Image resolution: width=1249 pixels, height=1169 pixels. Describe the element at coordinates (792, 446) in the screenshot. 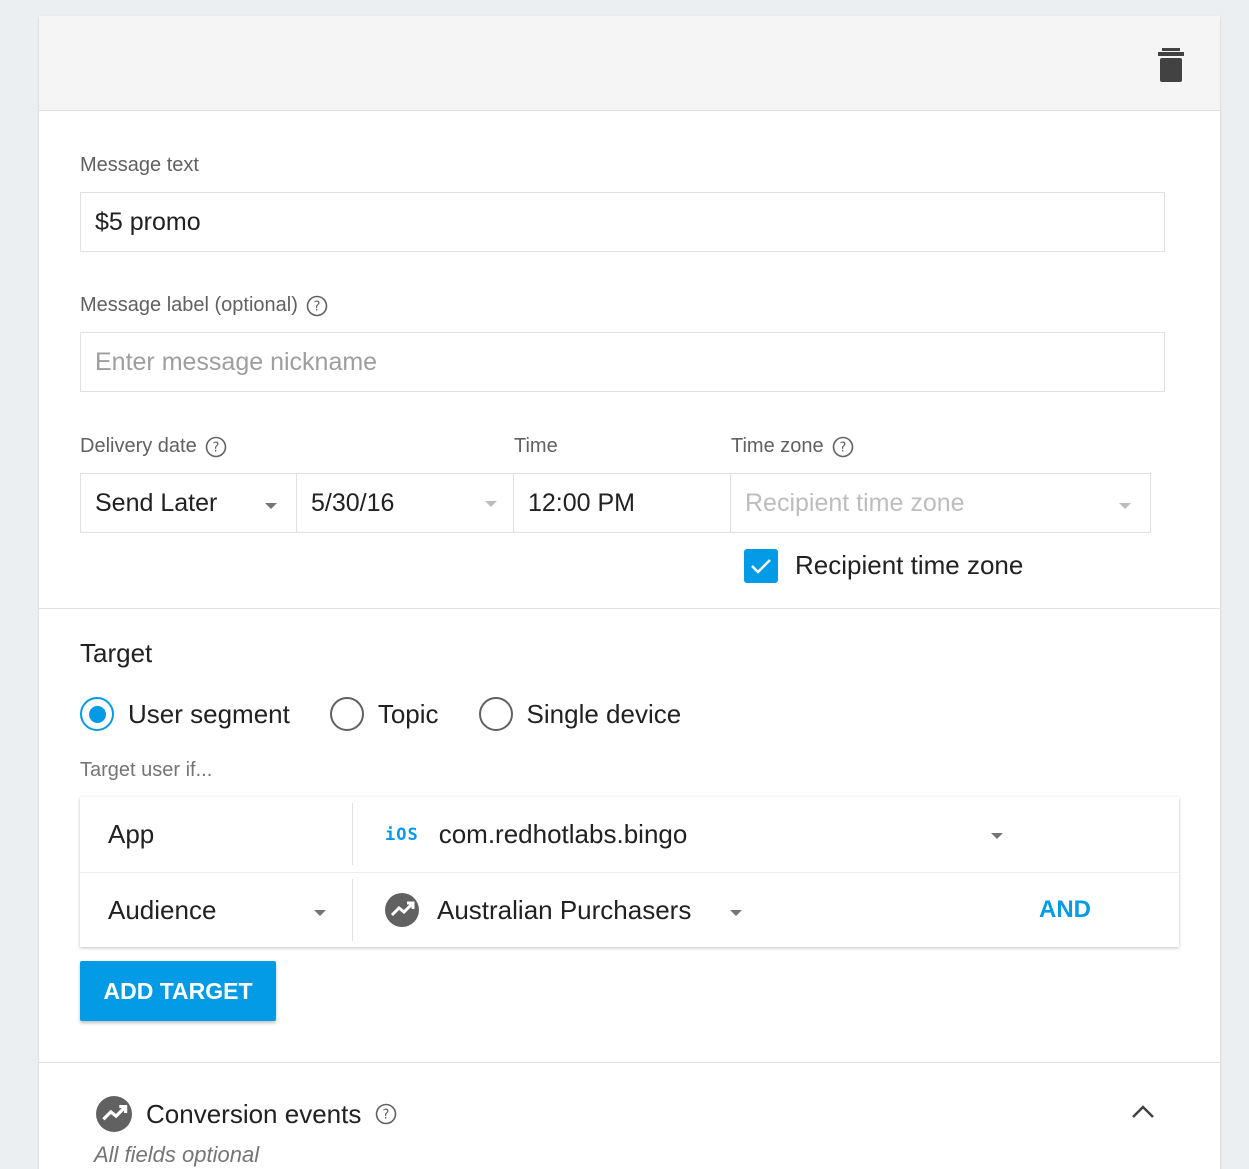

I see `time-zone-label: Time zone ?` at that location.